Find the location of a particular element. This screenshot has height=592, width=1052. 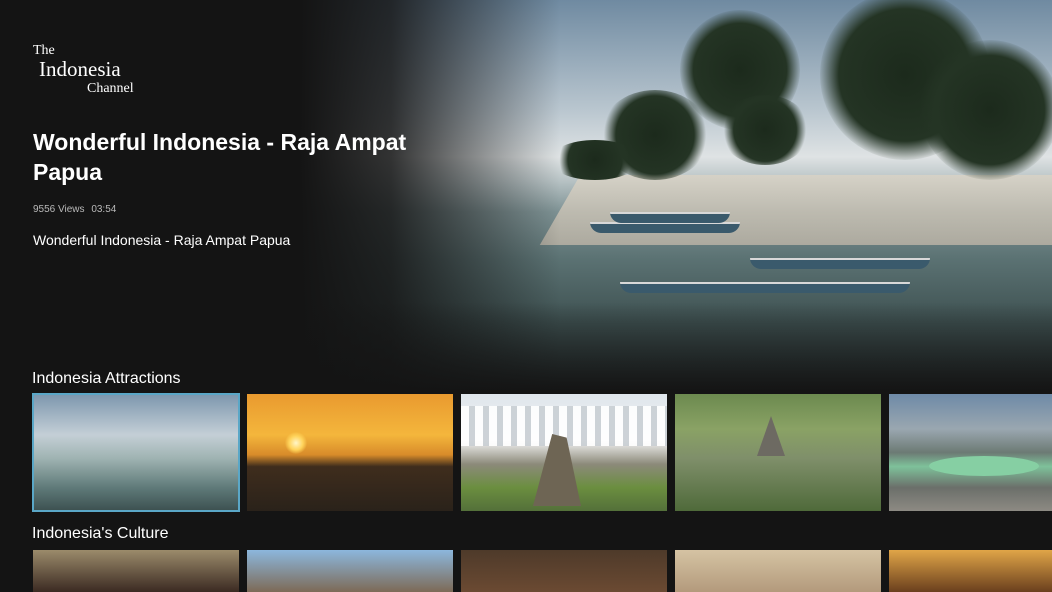

video-duration: 03:54 is located at coordinates (104, 209).